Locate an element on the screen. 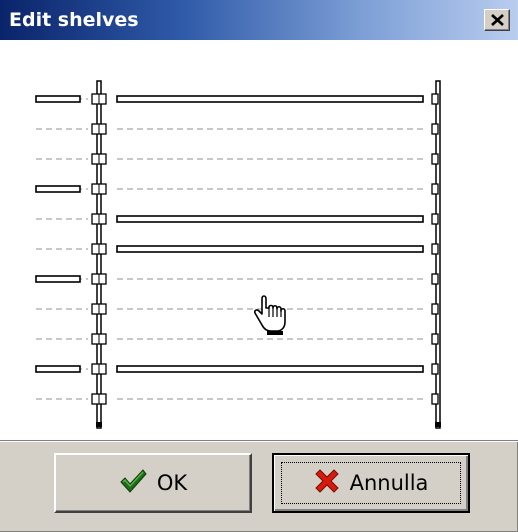  right-upright-foot is located at coordinates (438, 424).